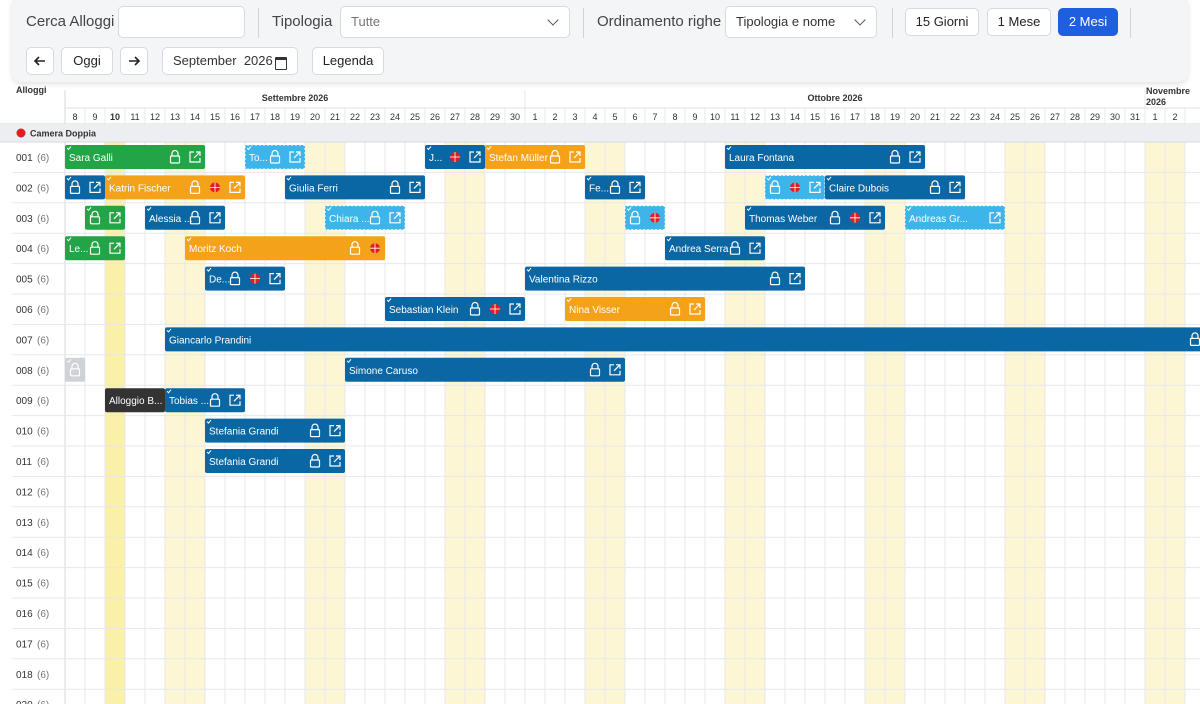  I want to click on booking-bar: Simone Caruso, so click(485, 369).